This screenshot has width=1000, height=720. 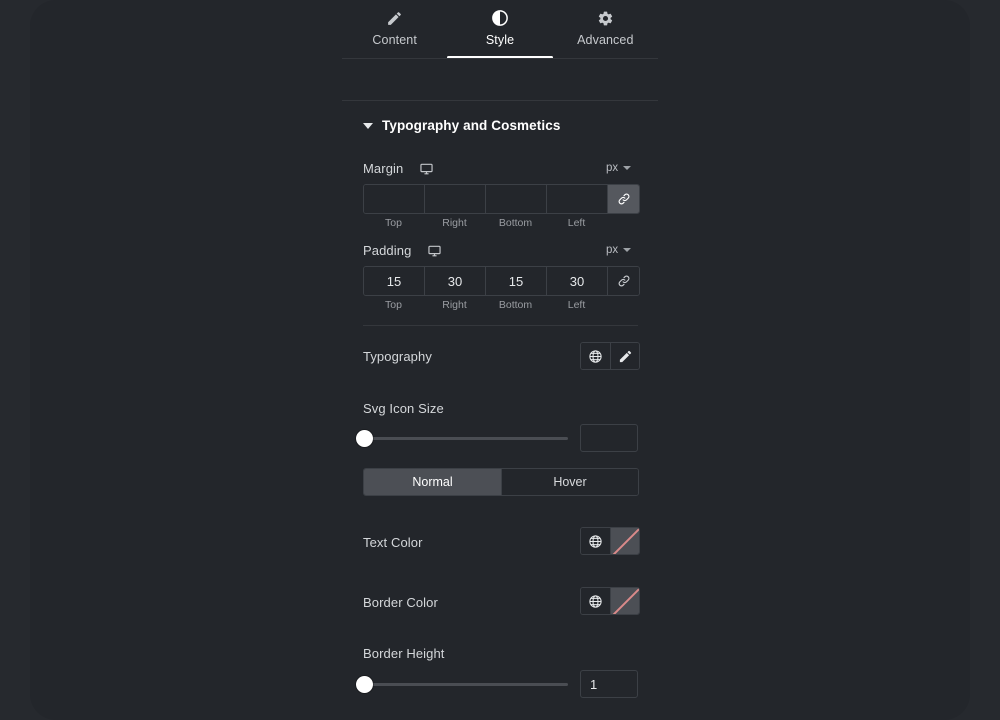 I want to click on contrast-icon, so click(x=500, y=18).